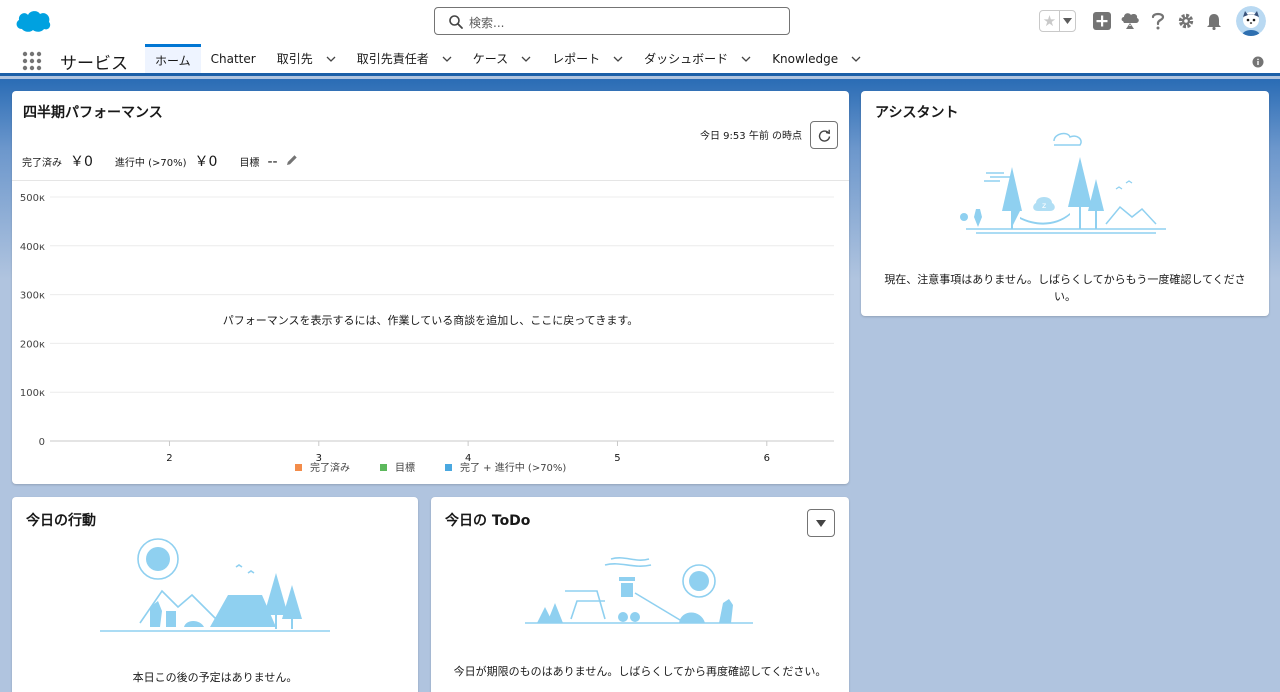 The image size is (1280, 692). I want to click on tasks-empty-message: 今日が期限のものはありません。しばらくしてから再度確認してください。, so click(640, 671).